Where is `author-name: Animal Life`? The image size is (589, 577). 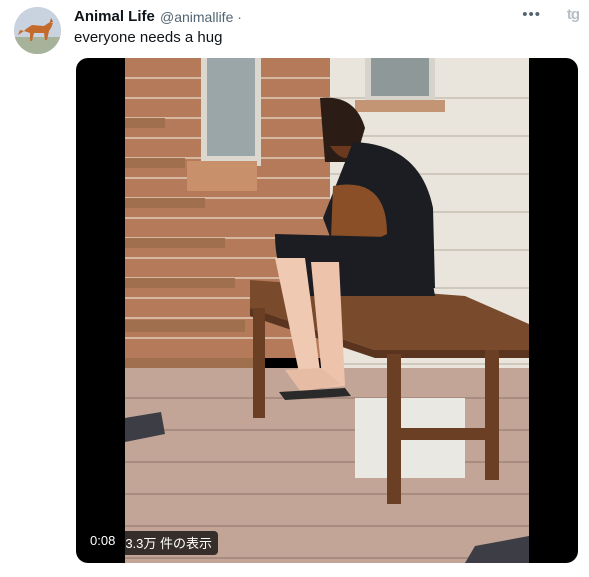 author-name: Animal Life is located at coordinates (114, 16).